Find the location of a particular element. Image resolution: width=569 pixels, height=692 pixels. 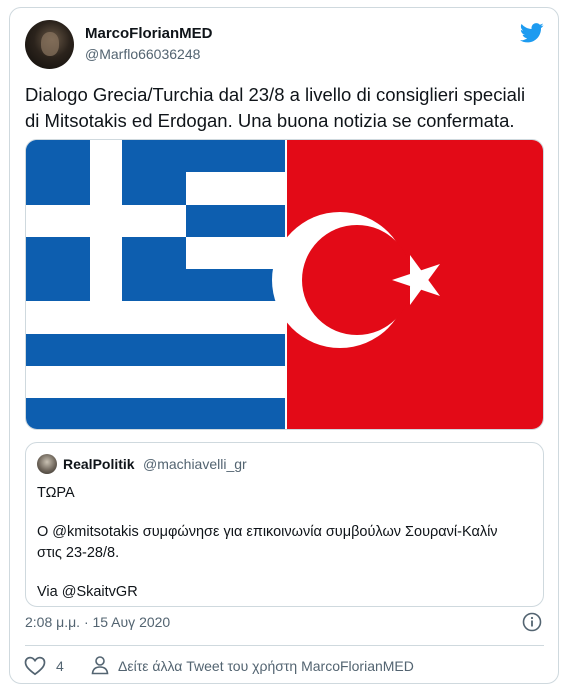

quoted-author-handle: @machiavelli_gr is located at coordinates (195, 464).